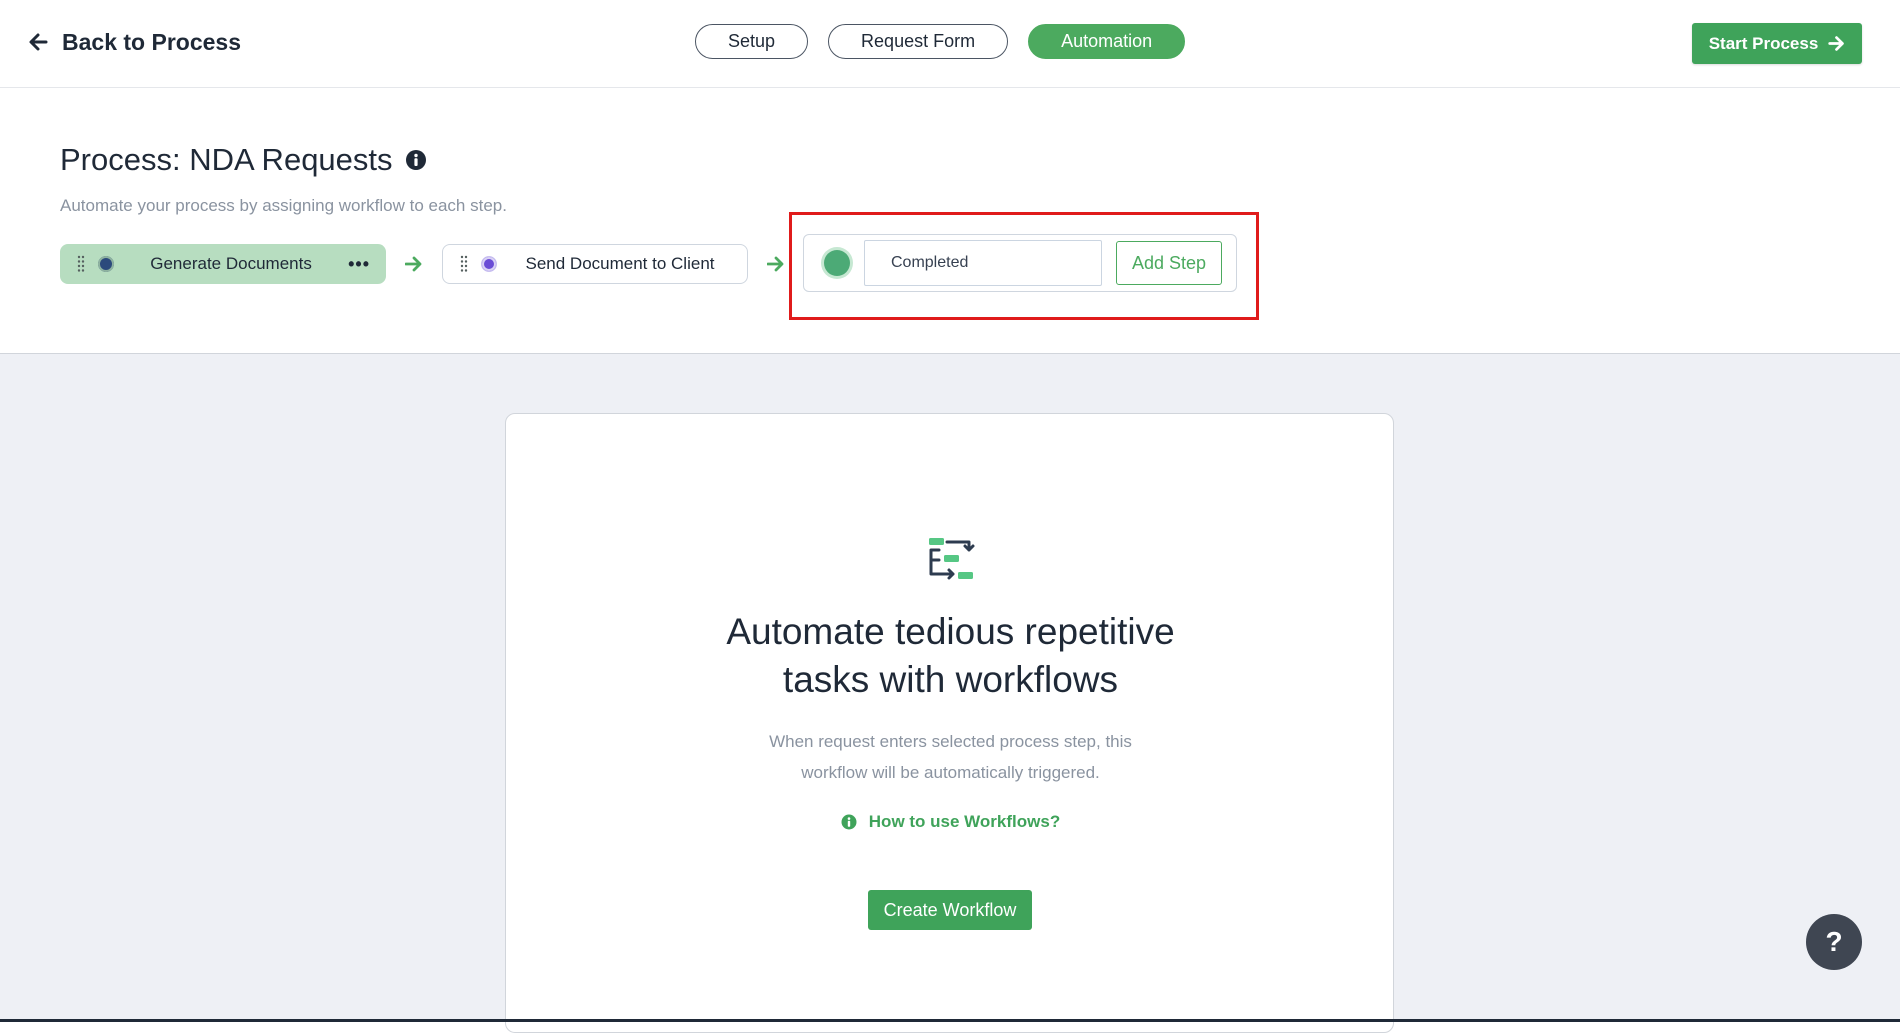  Describe the element at coordinates (1834, 942) in the screenshot. I see `help-button: ?` at that location.